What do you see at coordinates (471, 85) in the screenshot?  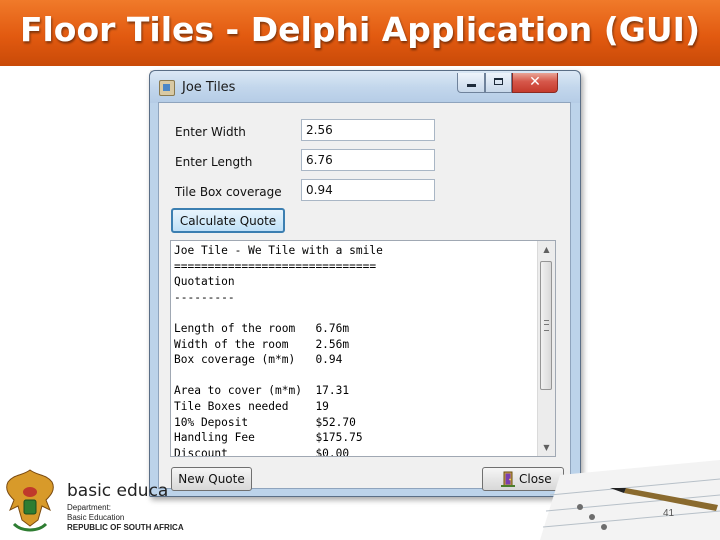 I see `minimize-icon` at bounding box center [471, 85].